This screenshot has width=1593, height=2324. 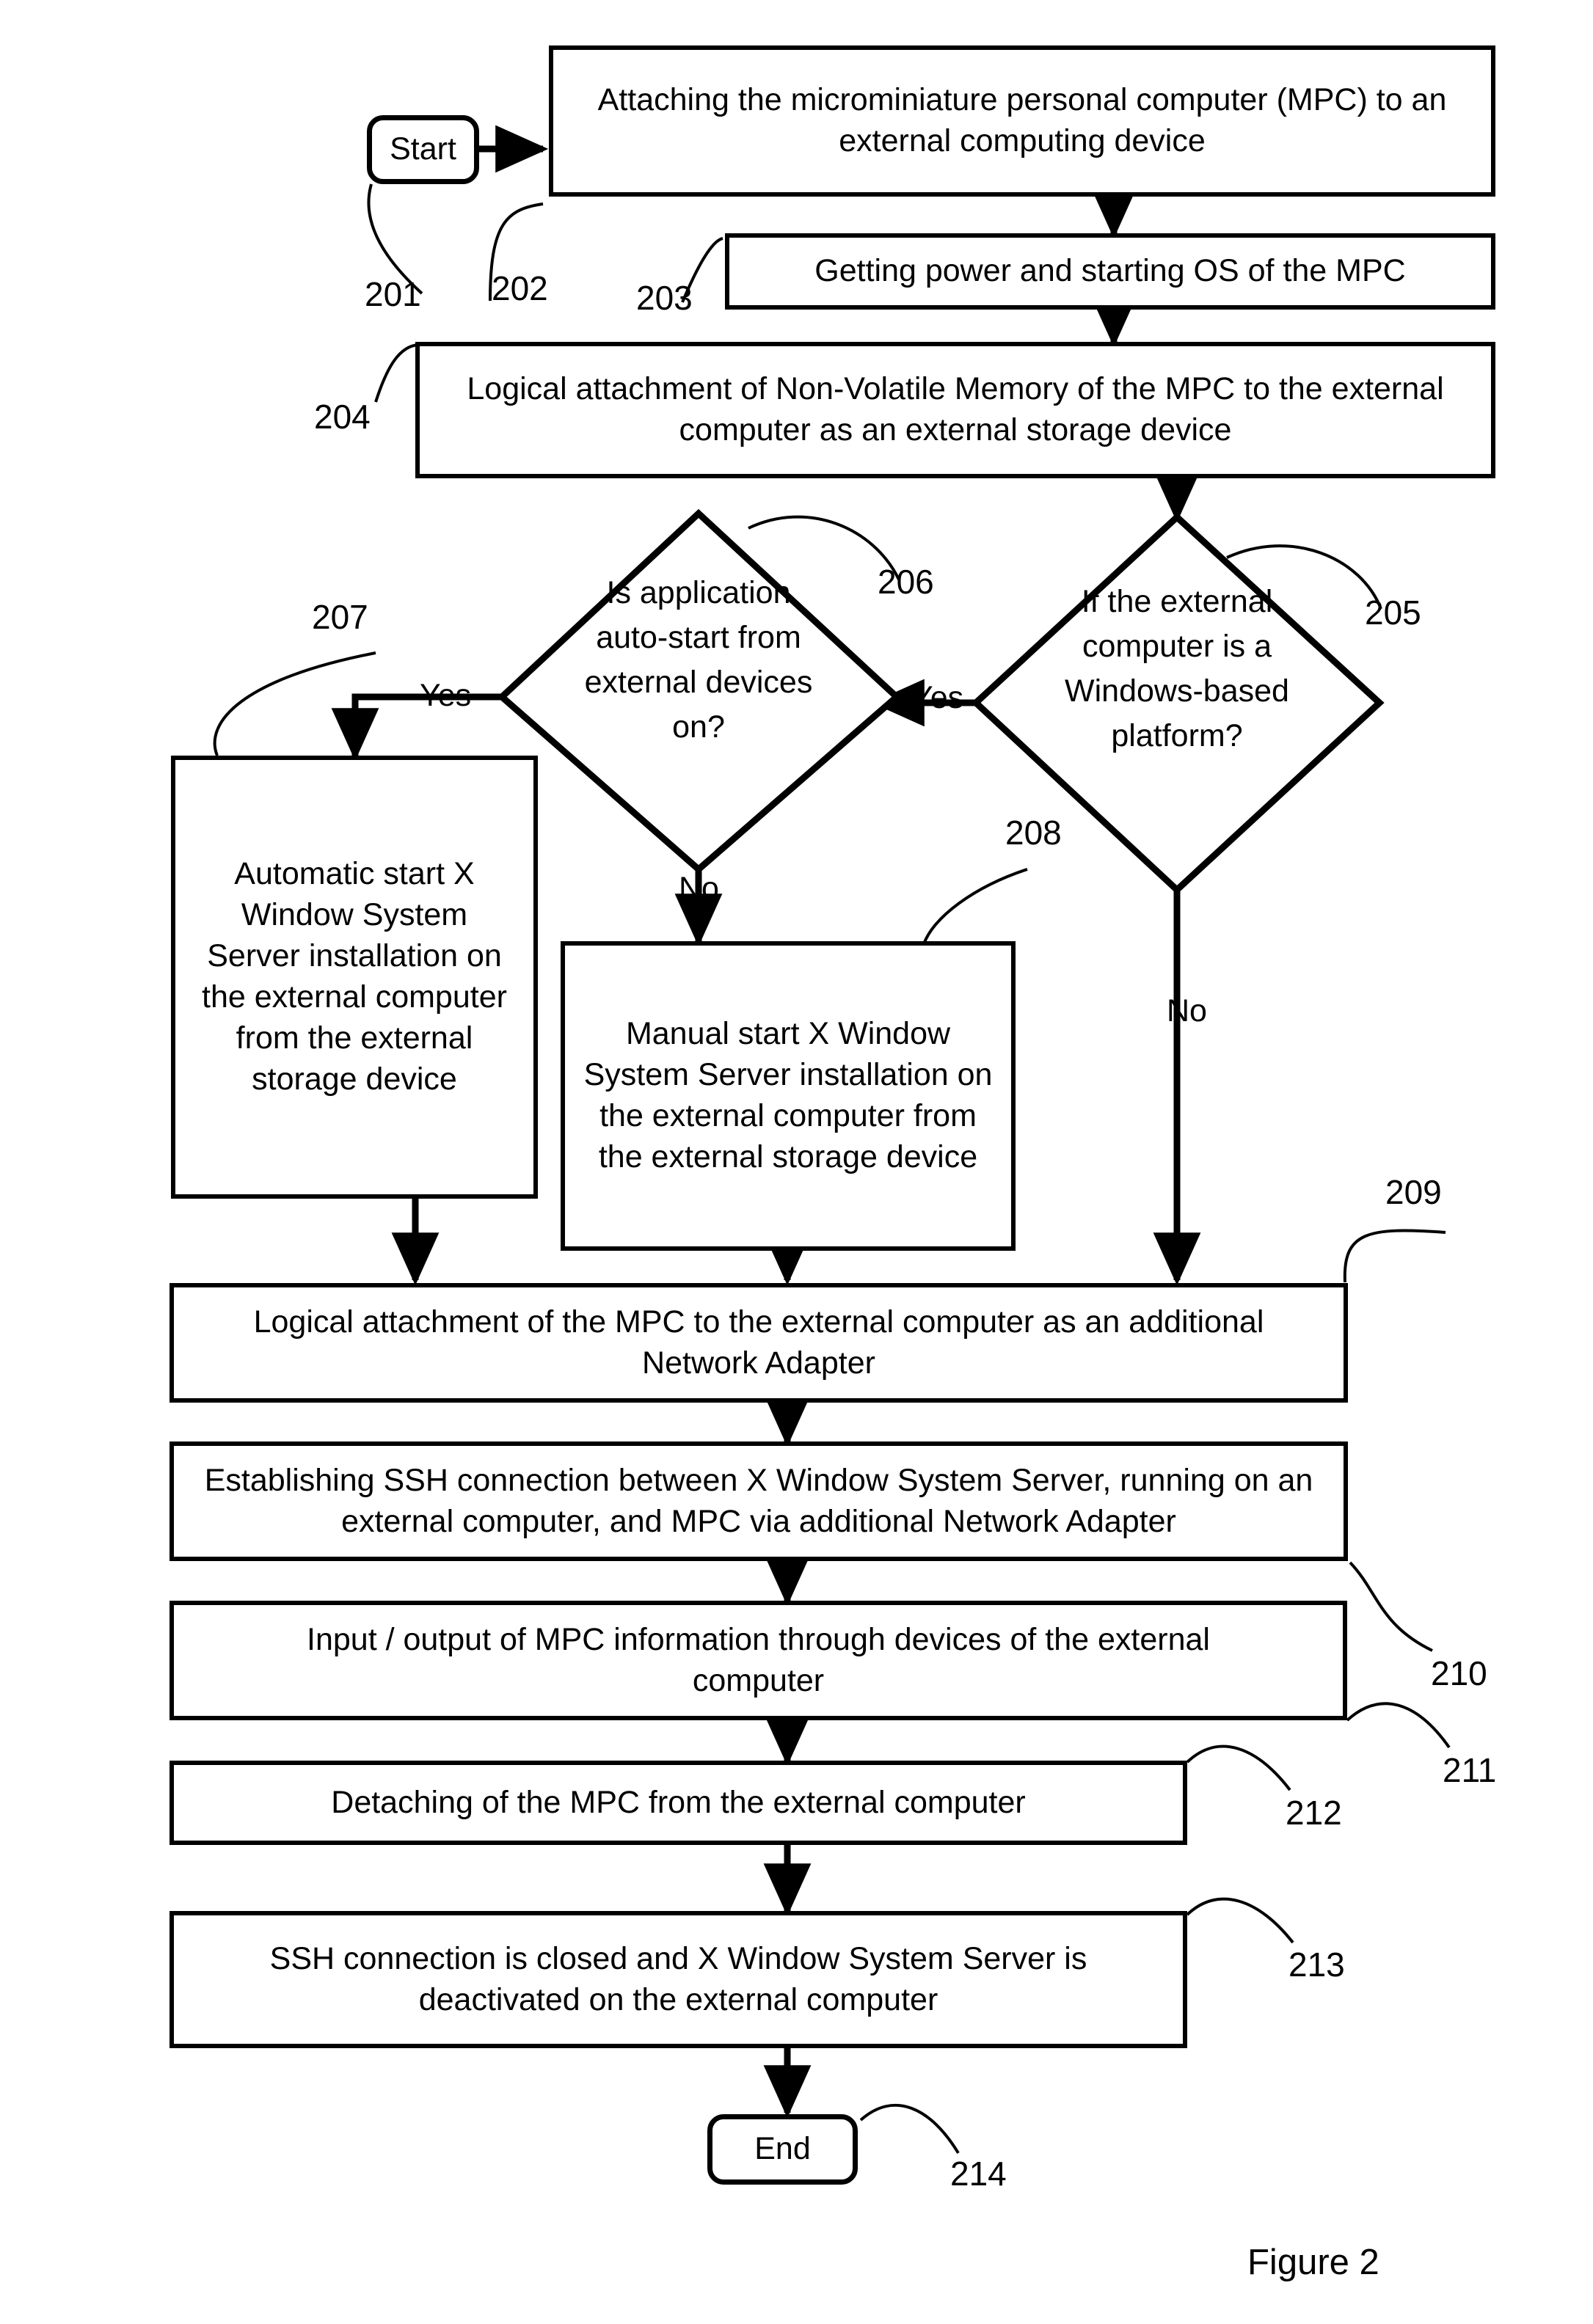 What do you see at coordinates (1187, 1010) in the screenshot?
I see `edge-label-windows-no: No` at bounding box center [1187, 1010].